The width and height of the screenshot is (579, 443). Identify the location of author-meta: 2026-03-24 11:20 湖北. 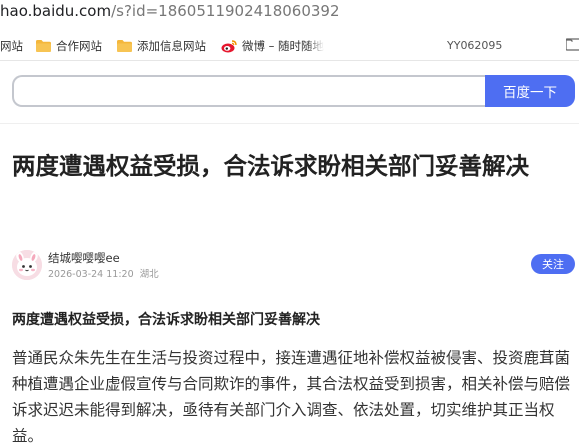
(106, 273).